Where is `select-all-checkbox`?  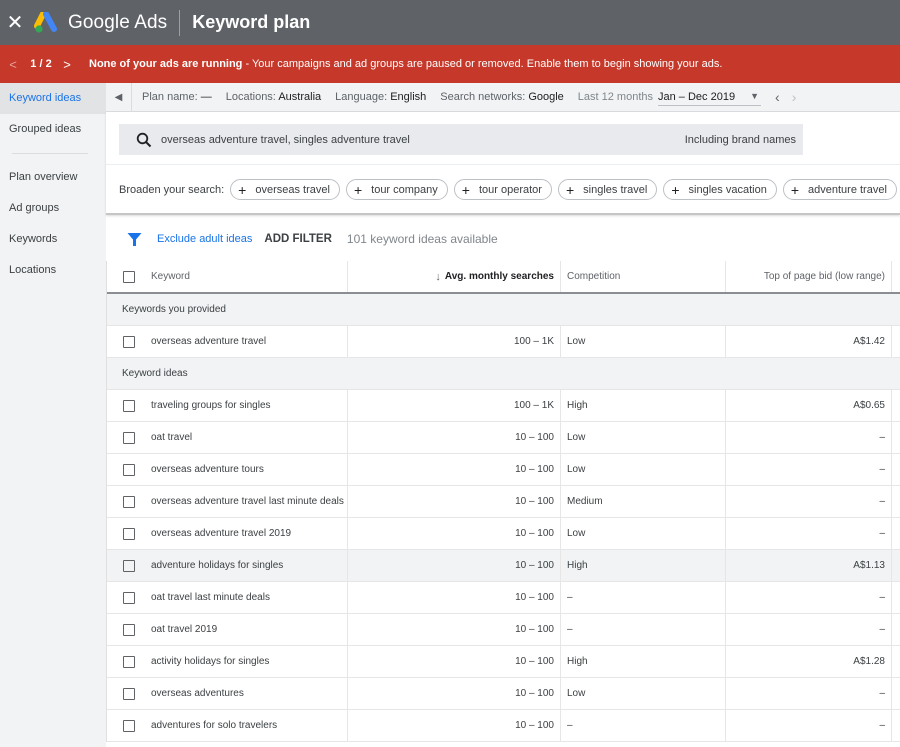
select-all-checkbox is located at coordinates (129, 276).